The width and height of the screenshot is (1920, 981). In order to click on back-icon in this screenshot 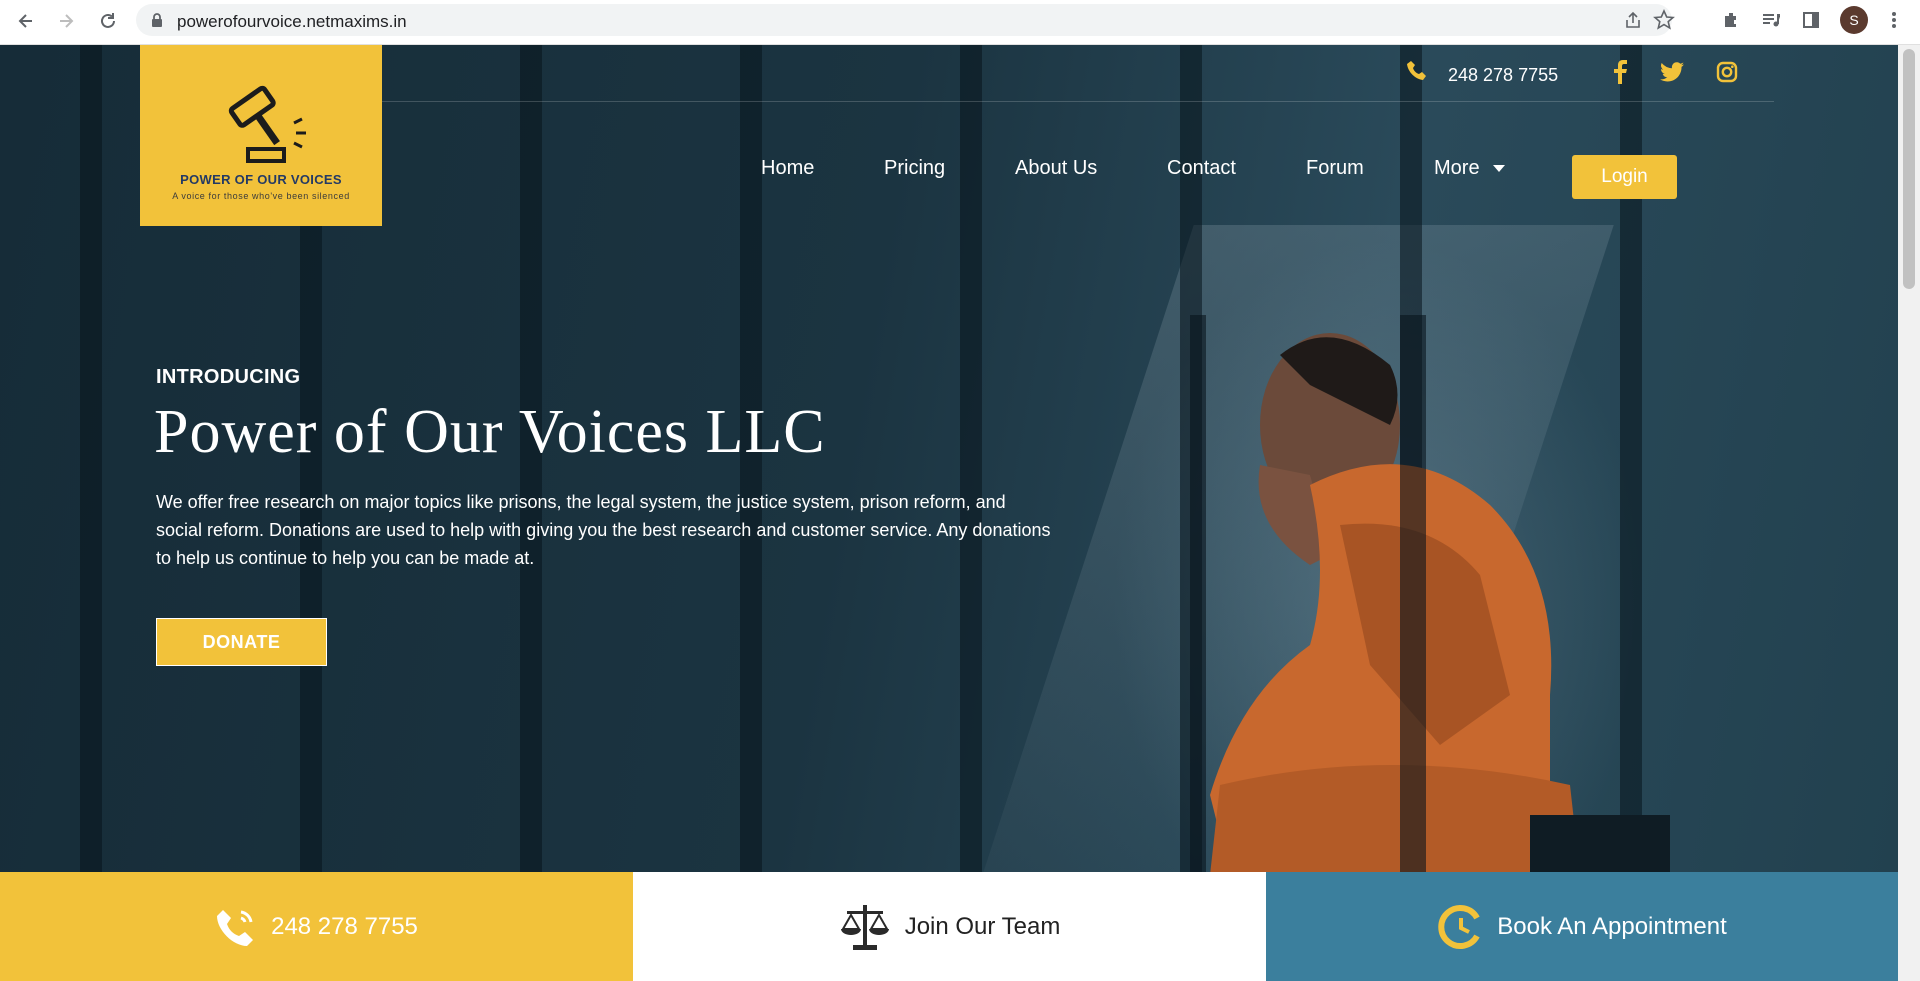, I will do `click(26, 21)`.